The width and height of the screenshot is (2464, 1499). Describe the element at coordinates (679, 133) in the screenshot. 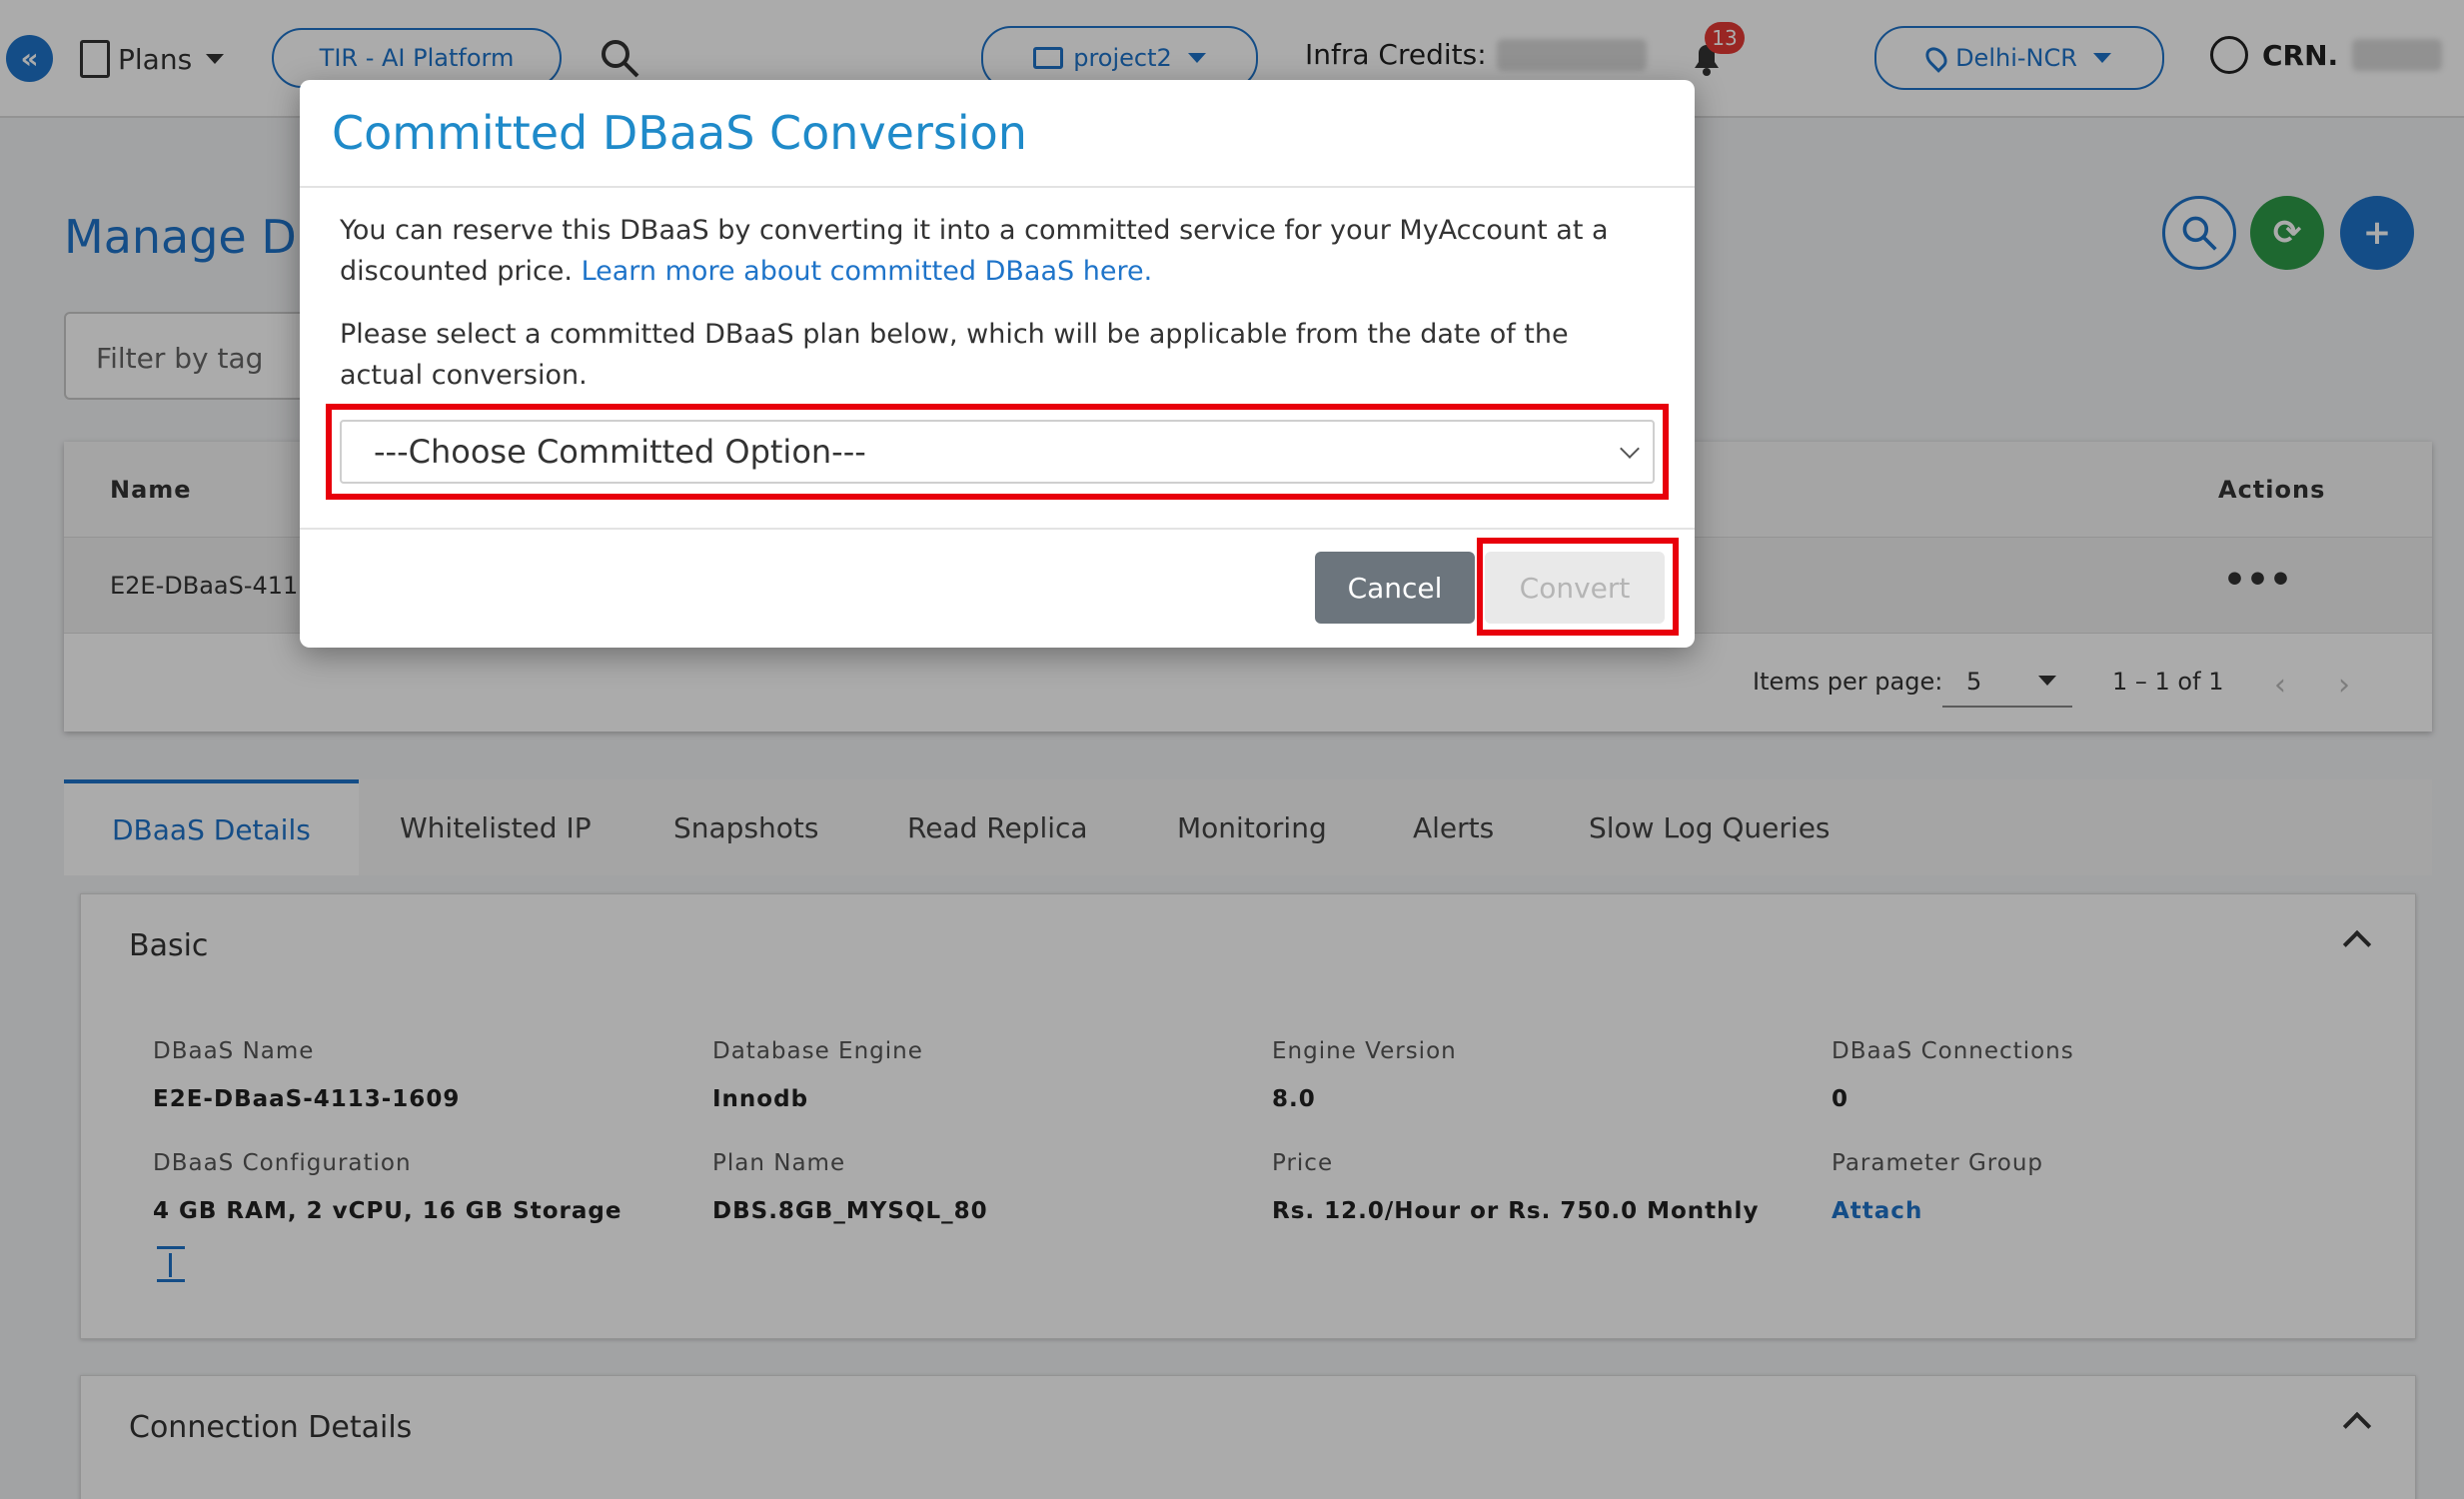

I see `dialog-title: Committed DBaaS Conversion` at that location.